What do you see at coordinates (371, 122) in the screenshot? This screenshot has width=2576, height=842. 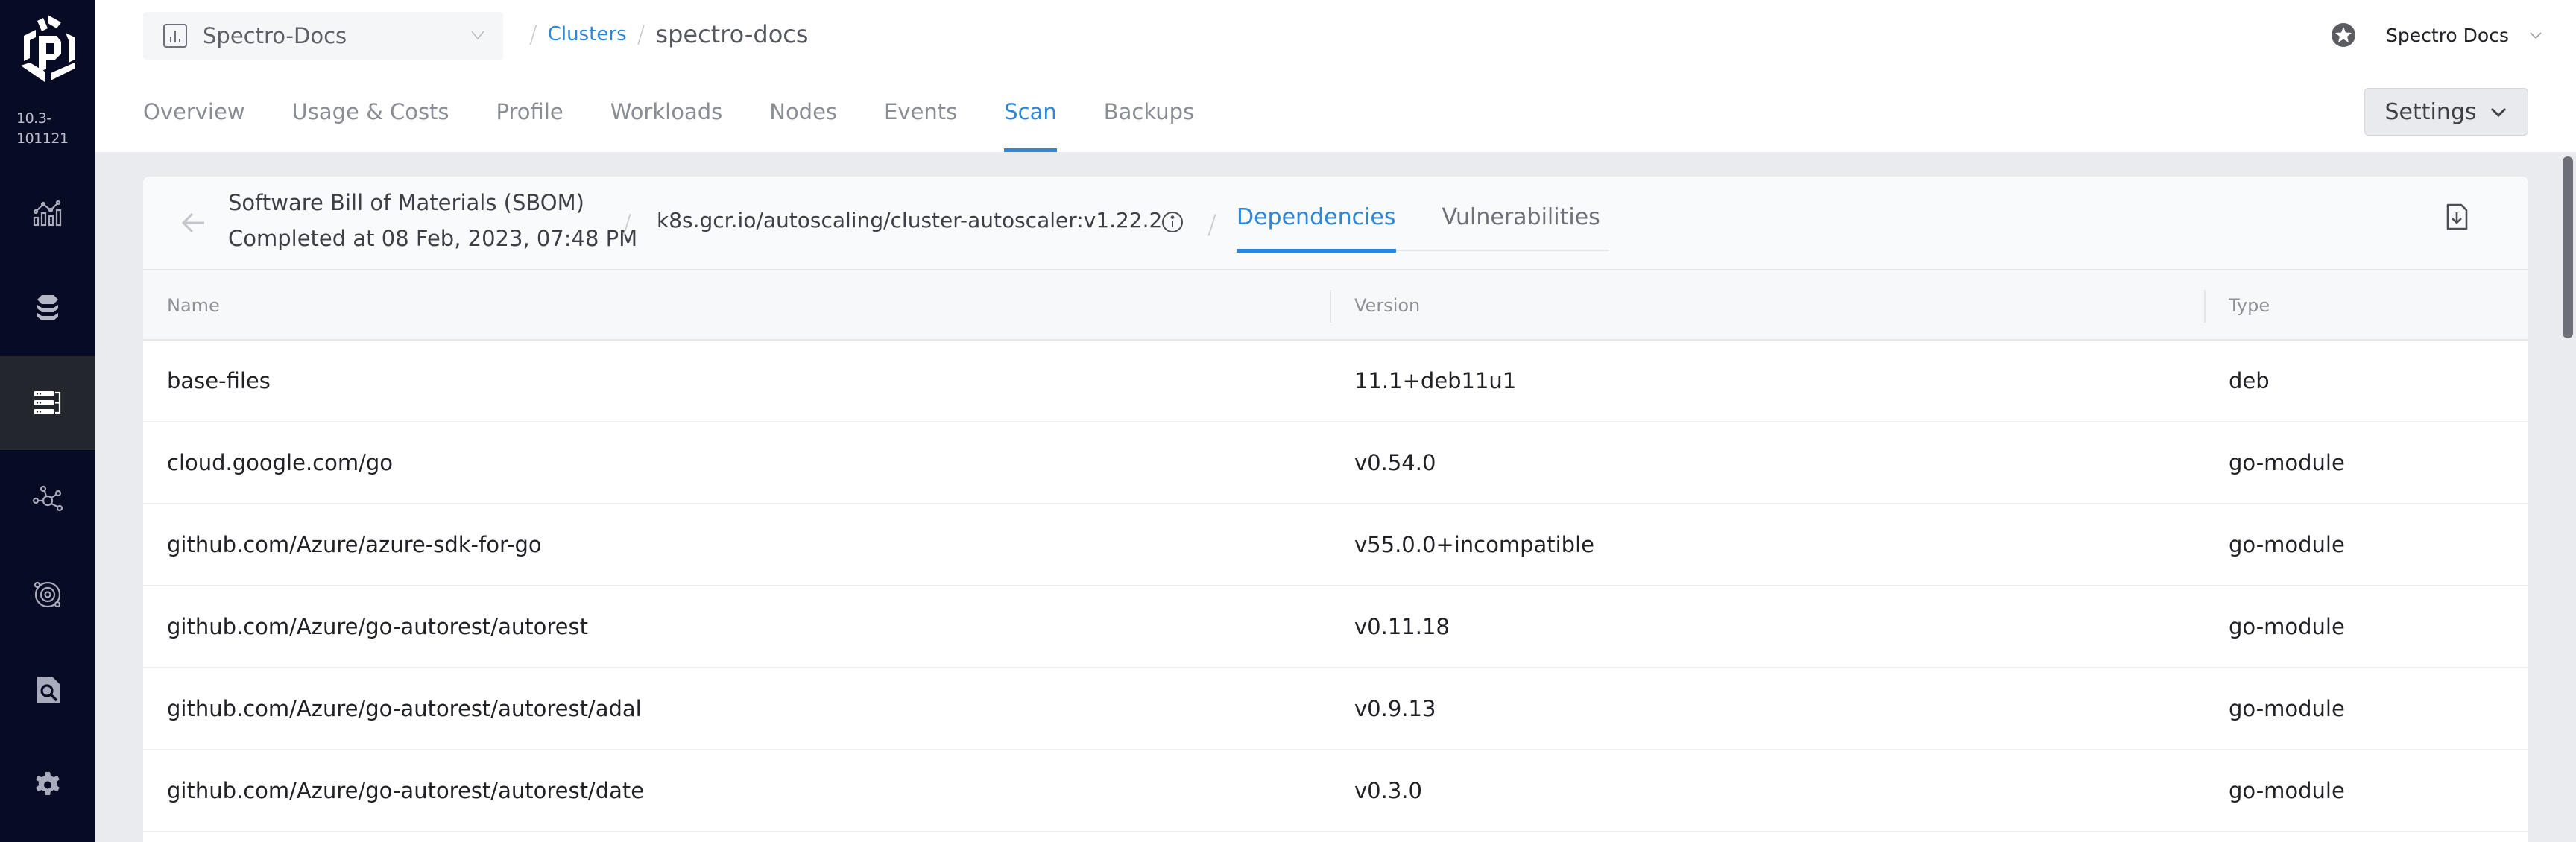 I see `tab-usage-costs: Usage & Costs` at bounding box center [371, 122].